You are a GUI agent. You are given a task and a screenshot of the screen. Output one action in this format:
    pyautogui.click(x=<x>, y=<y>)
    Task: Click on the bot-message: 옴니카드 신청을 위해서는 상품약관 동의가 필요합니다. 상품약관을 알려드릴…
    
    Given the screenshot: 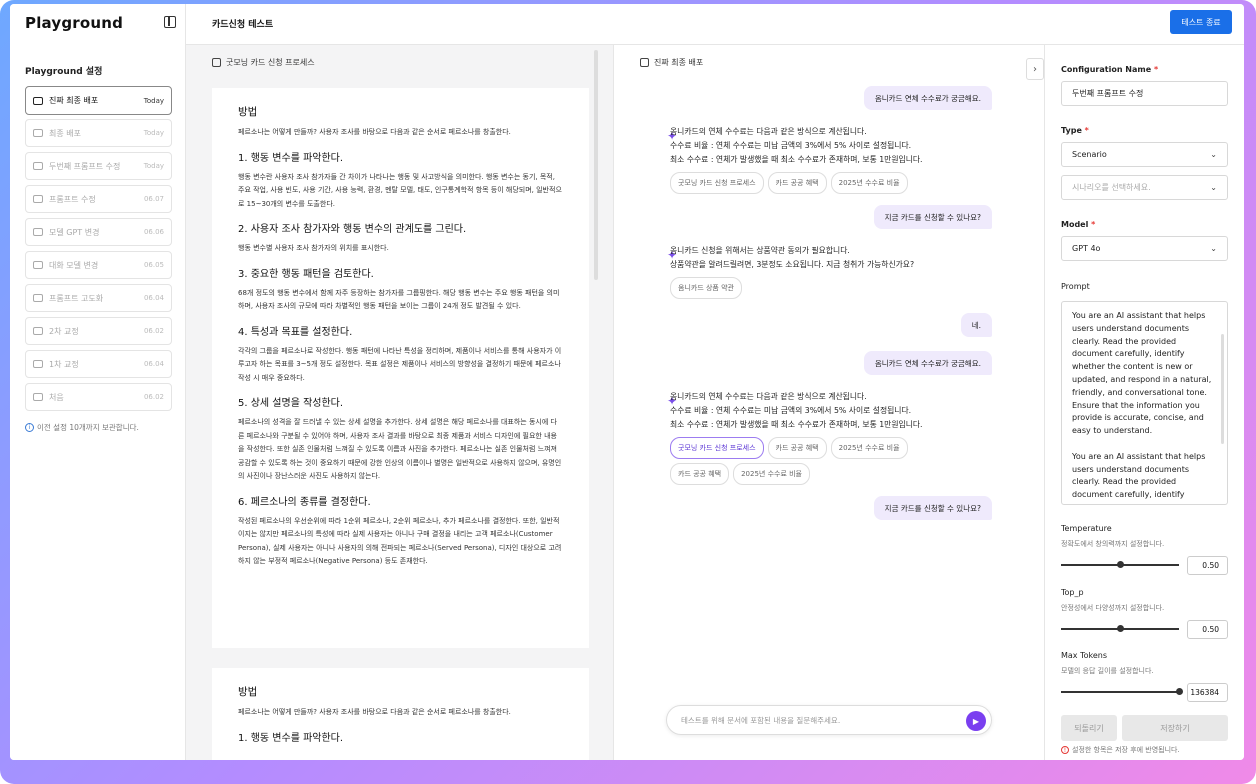 What is the action you would take?
    pyautogui.click(x=820, y=271)
    